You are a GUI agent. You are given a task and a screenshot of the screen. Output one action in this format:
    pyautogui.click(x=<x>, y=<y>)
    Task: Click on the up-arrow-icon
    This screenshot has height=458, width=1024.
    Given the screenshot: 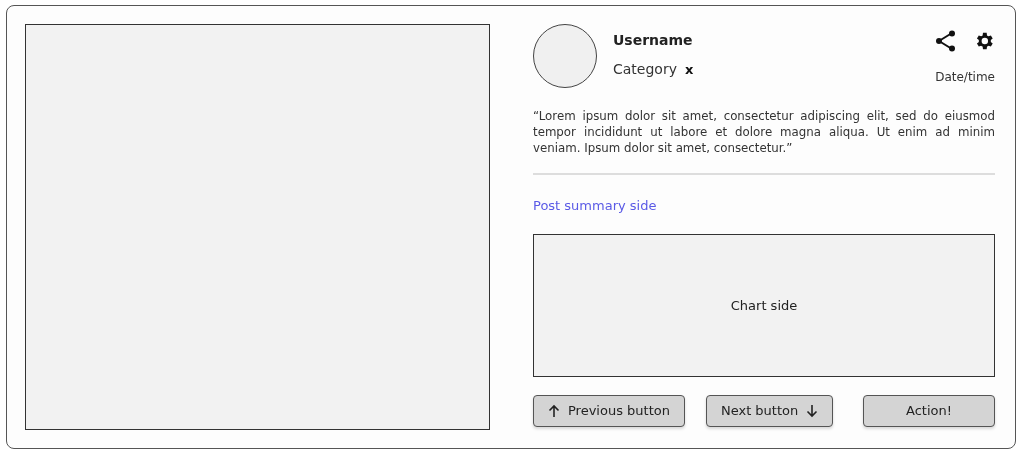 What is the action you would take?
    pyautogui.click(x=554, y=411)
    